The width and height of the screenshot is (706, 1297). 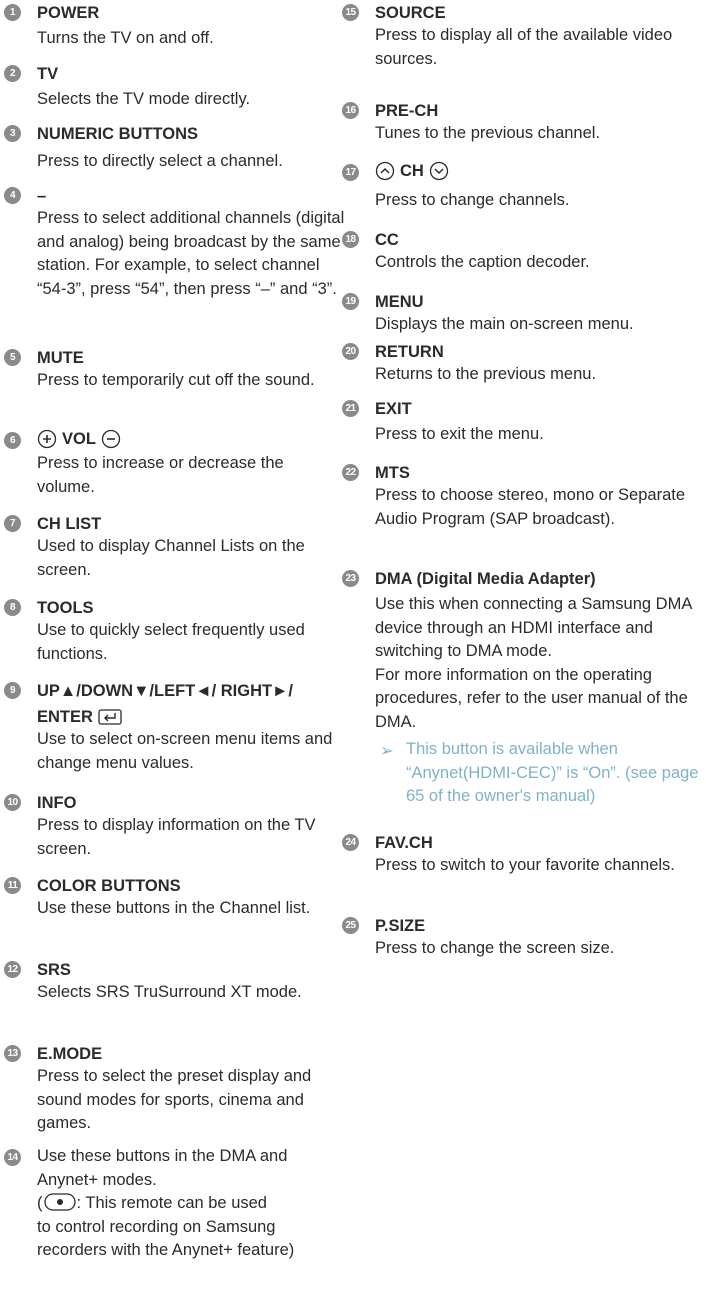 I want to click on item-title: –, so click(x=42, y=196).